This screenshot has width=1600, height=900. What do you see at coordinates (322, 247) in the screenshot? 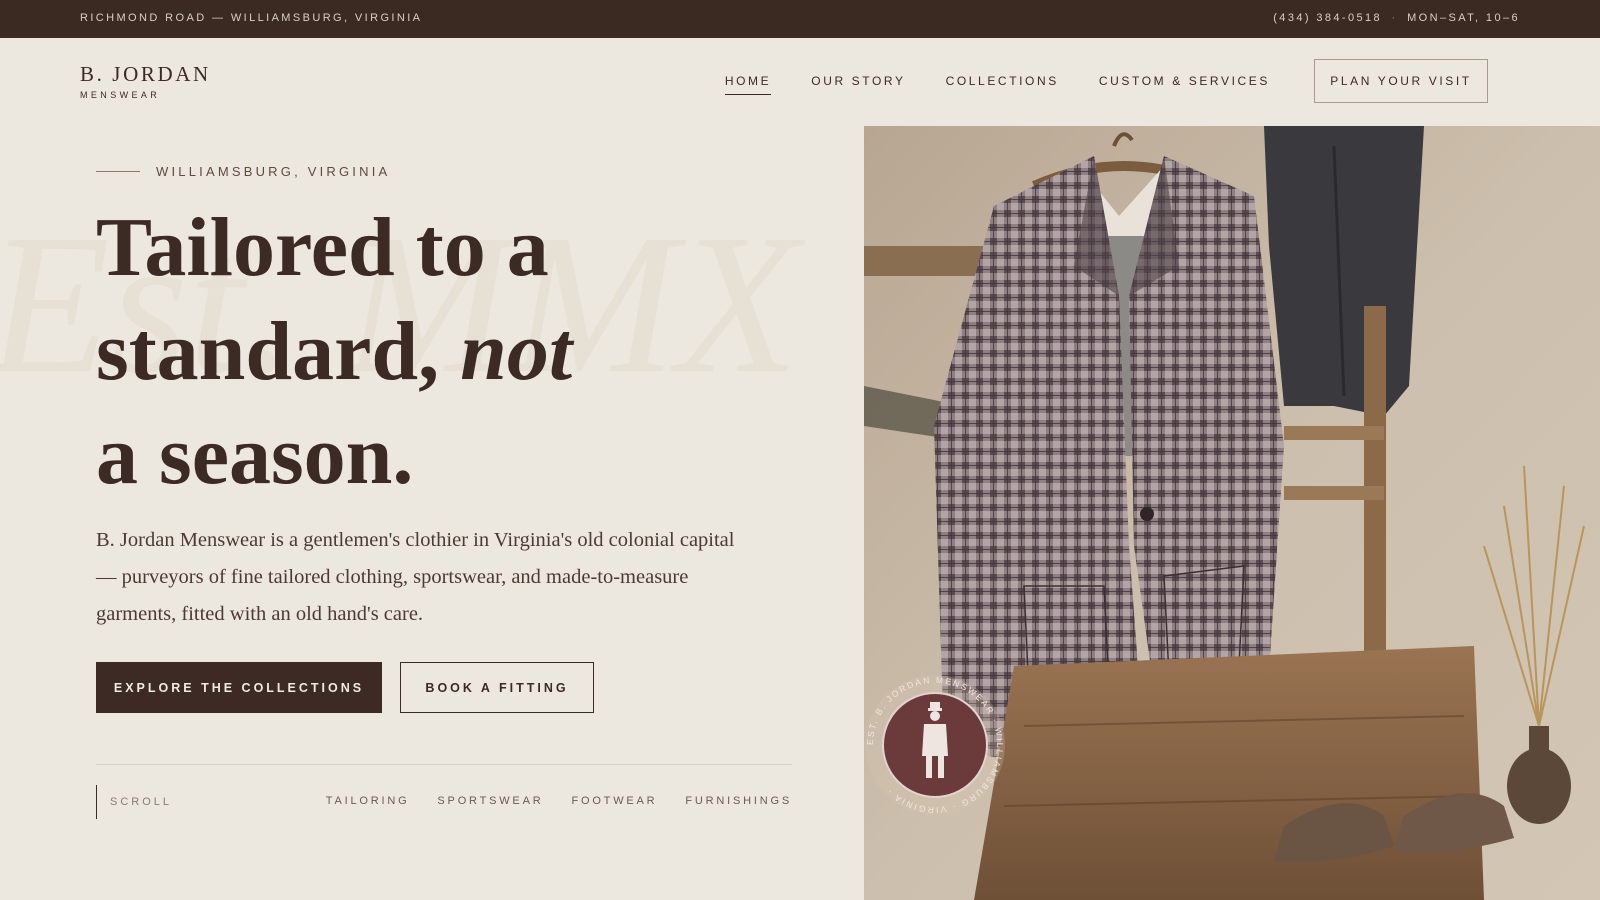
I see `headline-line-1: Tailored to a` at bounding box center [322, 247].